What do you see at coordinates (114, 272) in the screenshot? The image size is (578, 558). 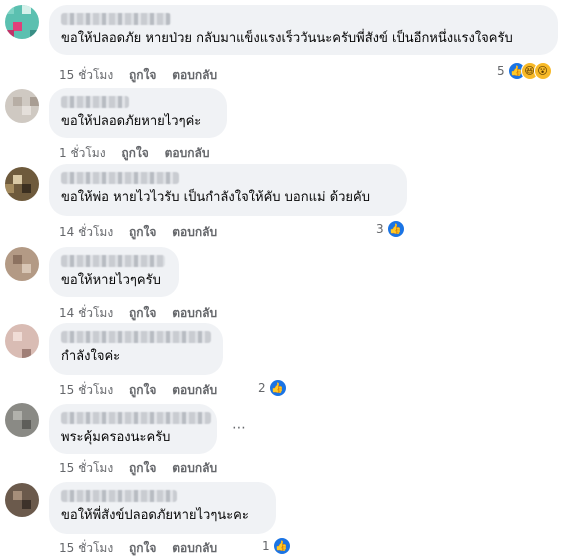 I see `comment-bubble: ขอให้หายไวๆครับ` at bounding box center [114, 272].